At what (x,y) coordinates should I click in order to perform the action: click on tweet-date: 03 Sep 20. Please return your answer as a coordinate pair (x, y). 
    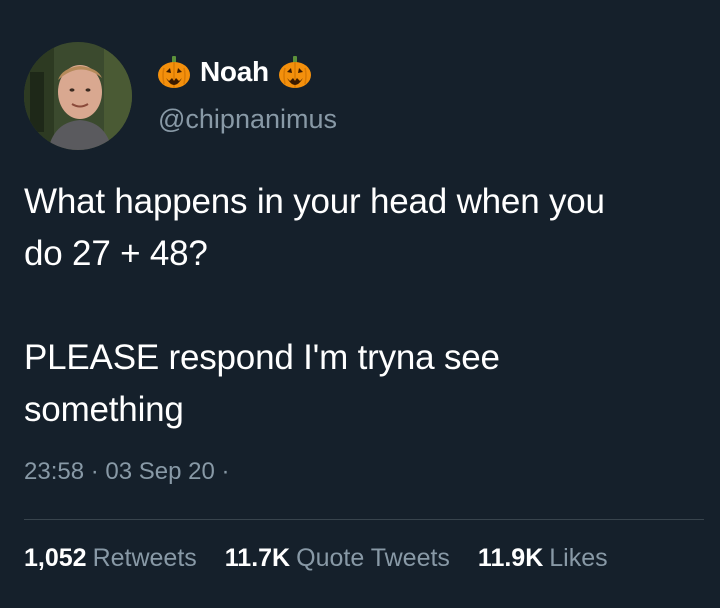
    Looking at the image, I should click on (160, 471).